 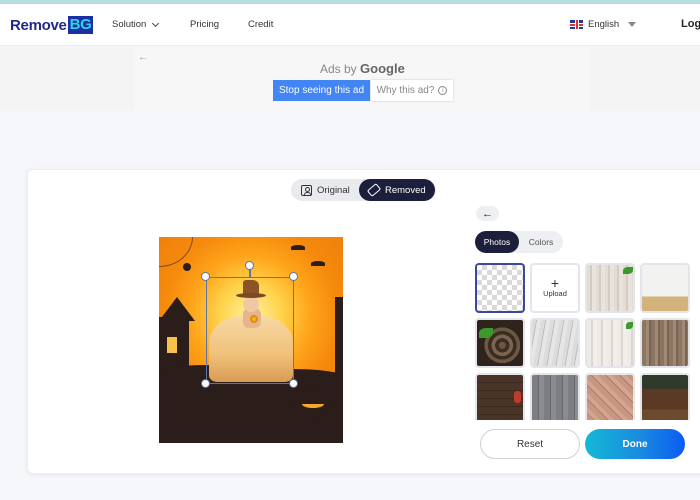 I want to click on ads-by-prefix: Ads by, so click(x=338, y=69).